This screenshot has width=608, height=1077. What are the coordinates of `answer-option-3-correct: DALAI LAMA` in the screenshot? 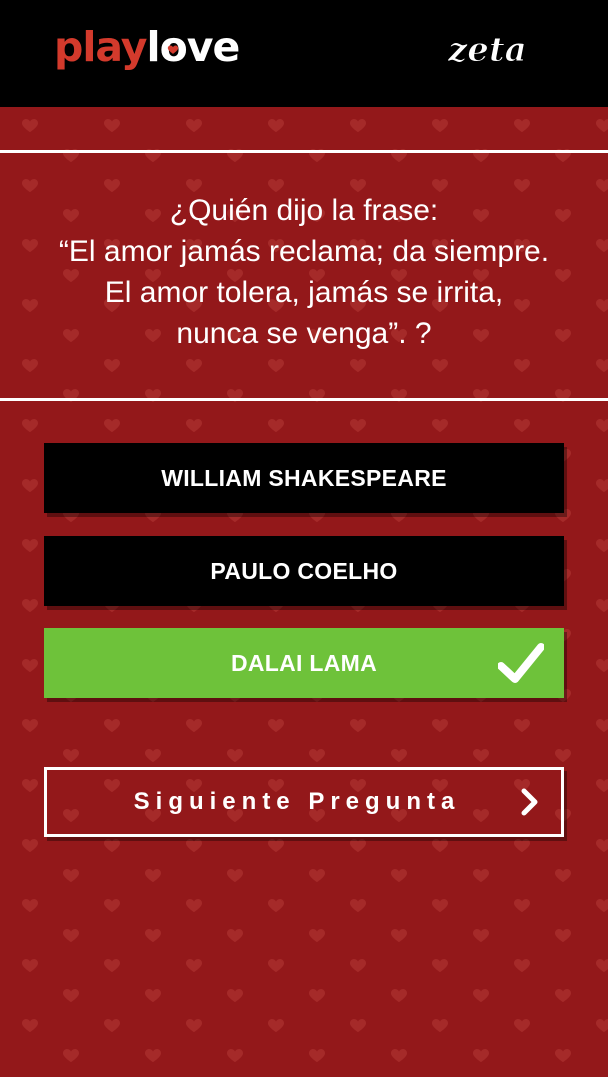 It's located at (304, 663).